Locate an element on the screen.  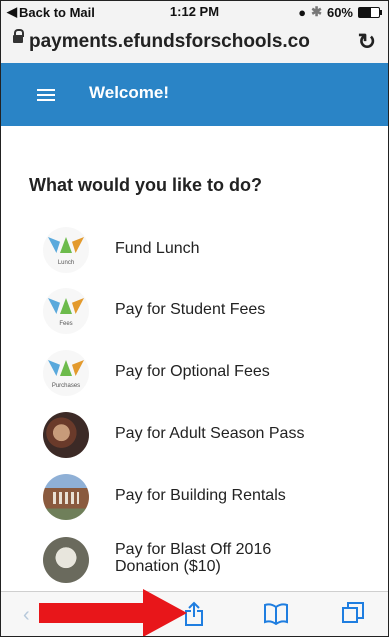
student-photo-icon is located at coordinates (66, 435).